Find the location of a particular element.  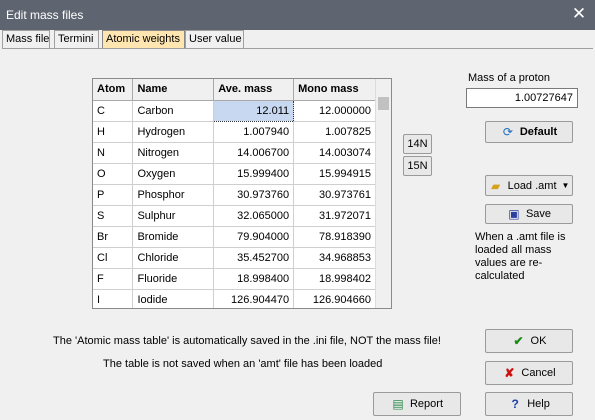

name-cell: Hydrogen is located at coordinates (173, 132).